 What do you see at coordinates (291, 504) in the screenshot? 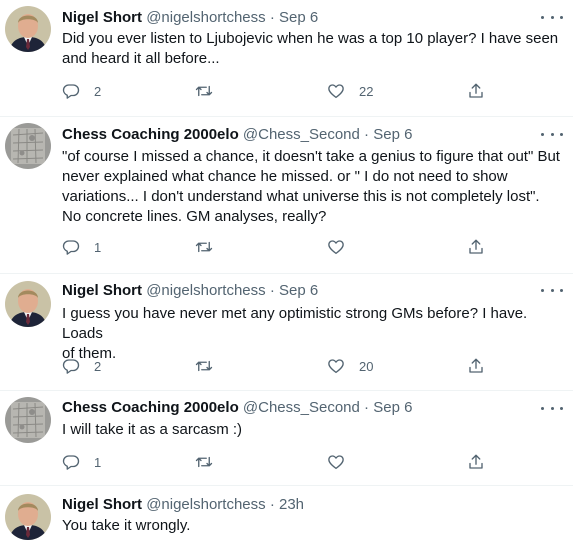
I see `timestamp: 23h` at bounding box center [291, 504].